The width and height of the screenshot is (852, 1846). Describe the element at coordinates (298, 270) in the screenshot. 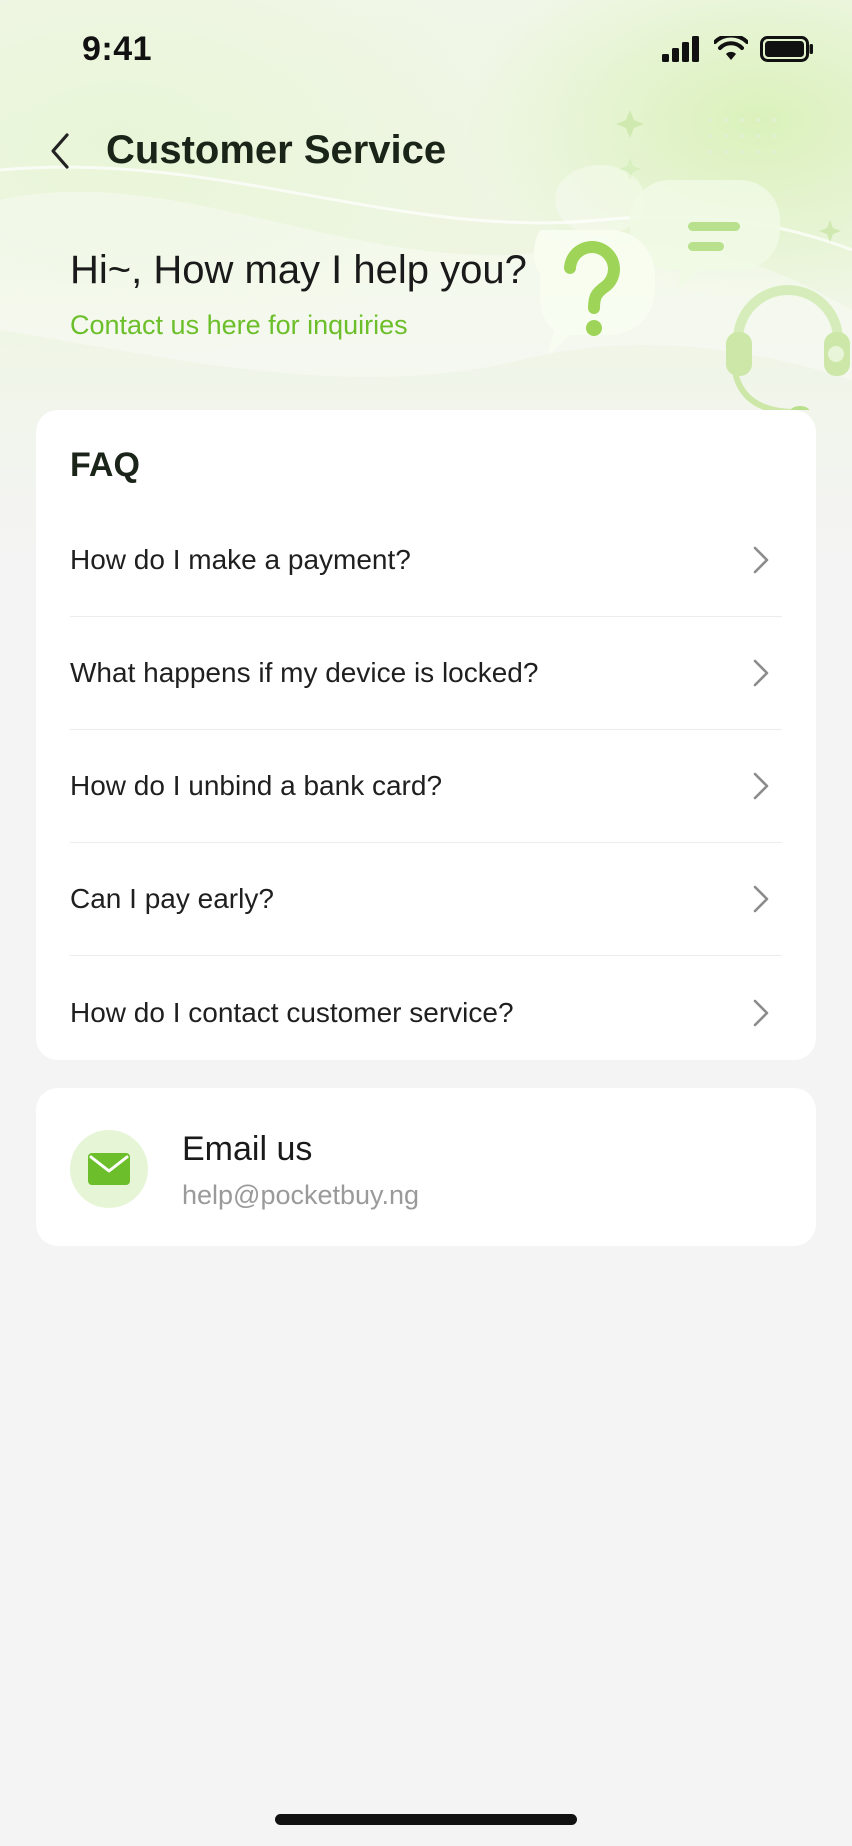

I see `hero-greeting: Hi~, How may I help you?` at that location.